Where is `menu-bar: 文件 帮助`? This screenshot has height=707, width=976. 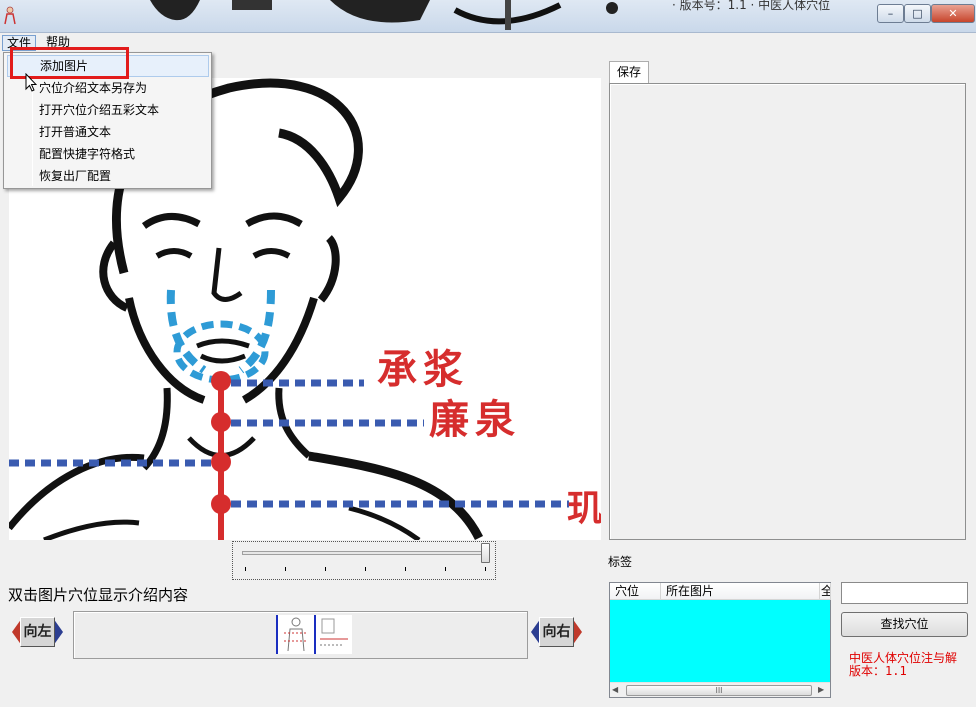
menu-bar: 文件 帮助 is located at coordinates (488, 43).